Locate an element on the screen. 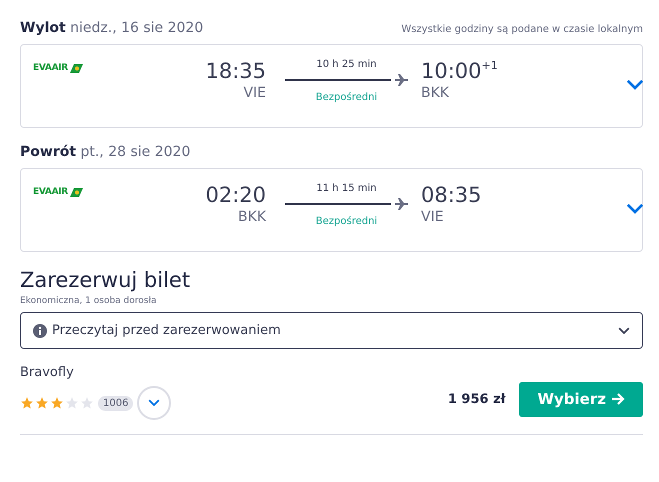 Image resolution: width=659 pixels, height=482 pixels. info-dropdown: Przeczytaj przed zarezerwowaniem is located at coordinates (331, 330).